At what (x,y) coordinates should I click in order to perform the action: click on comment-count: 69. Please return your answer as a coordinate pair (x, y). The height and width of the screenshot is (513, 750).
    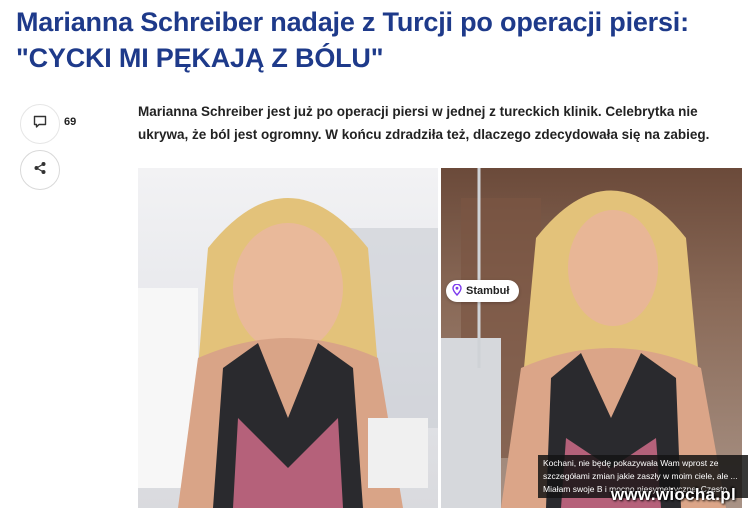
    Looking at the image, I should click on (70, 122).